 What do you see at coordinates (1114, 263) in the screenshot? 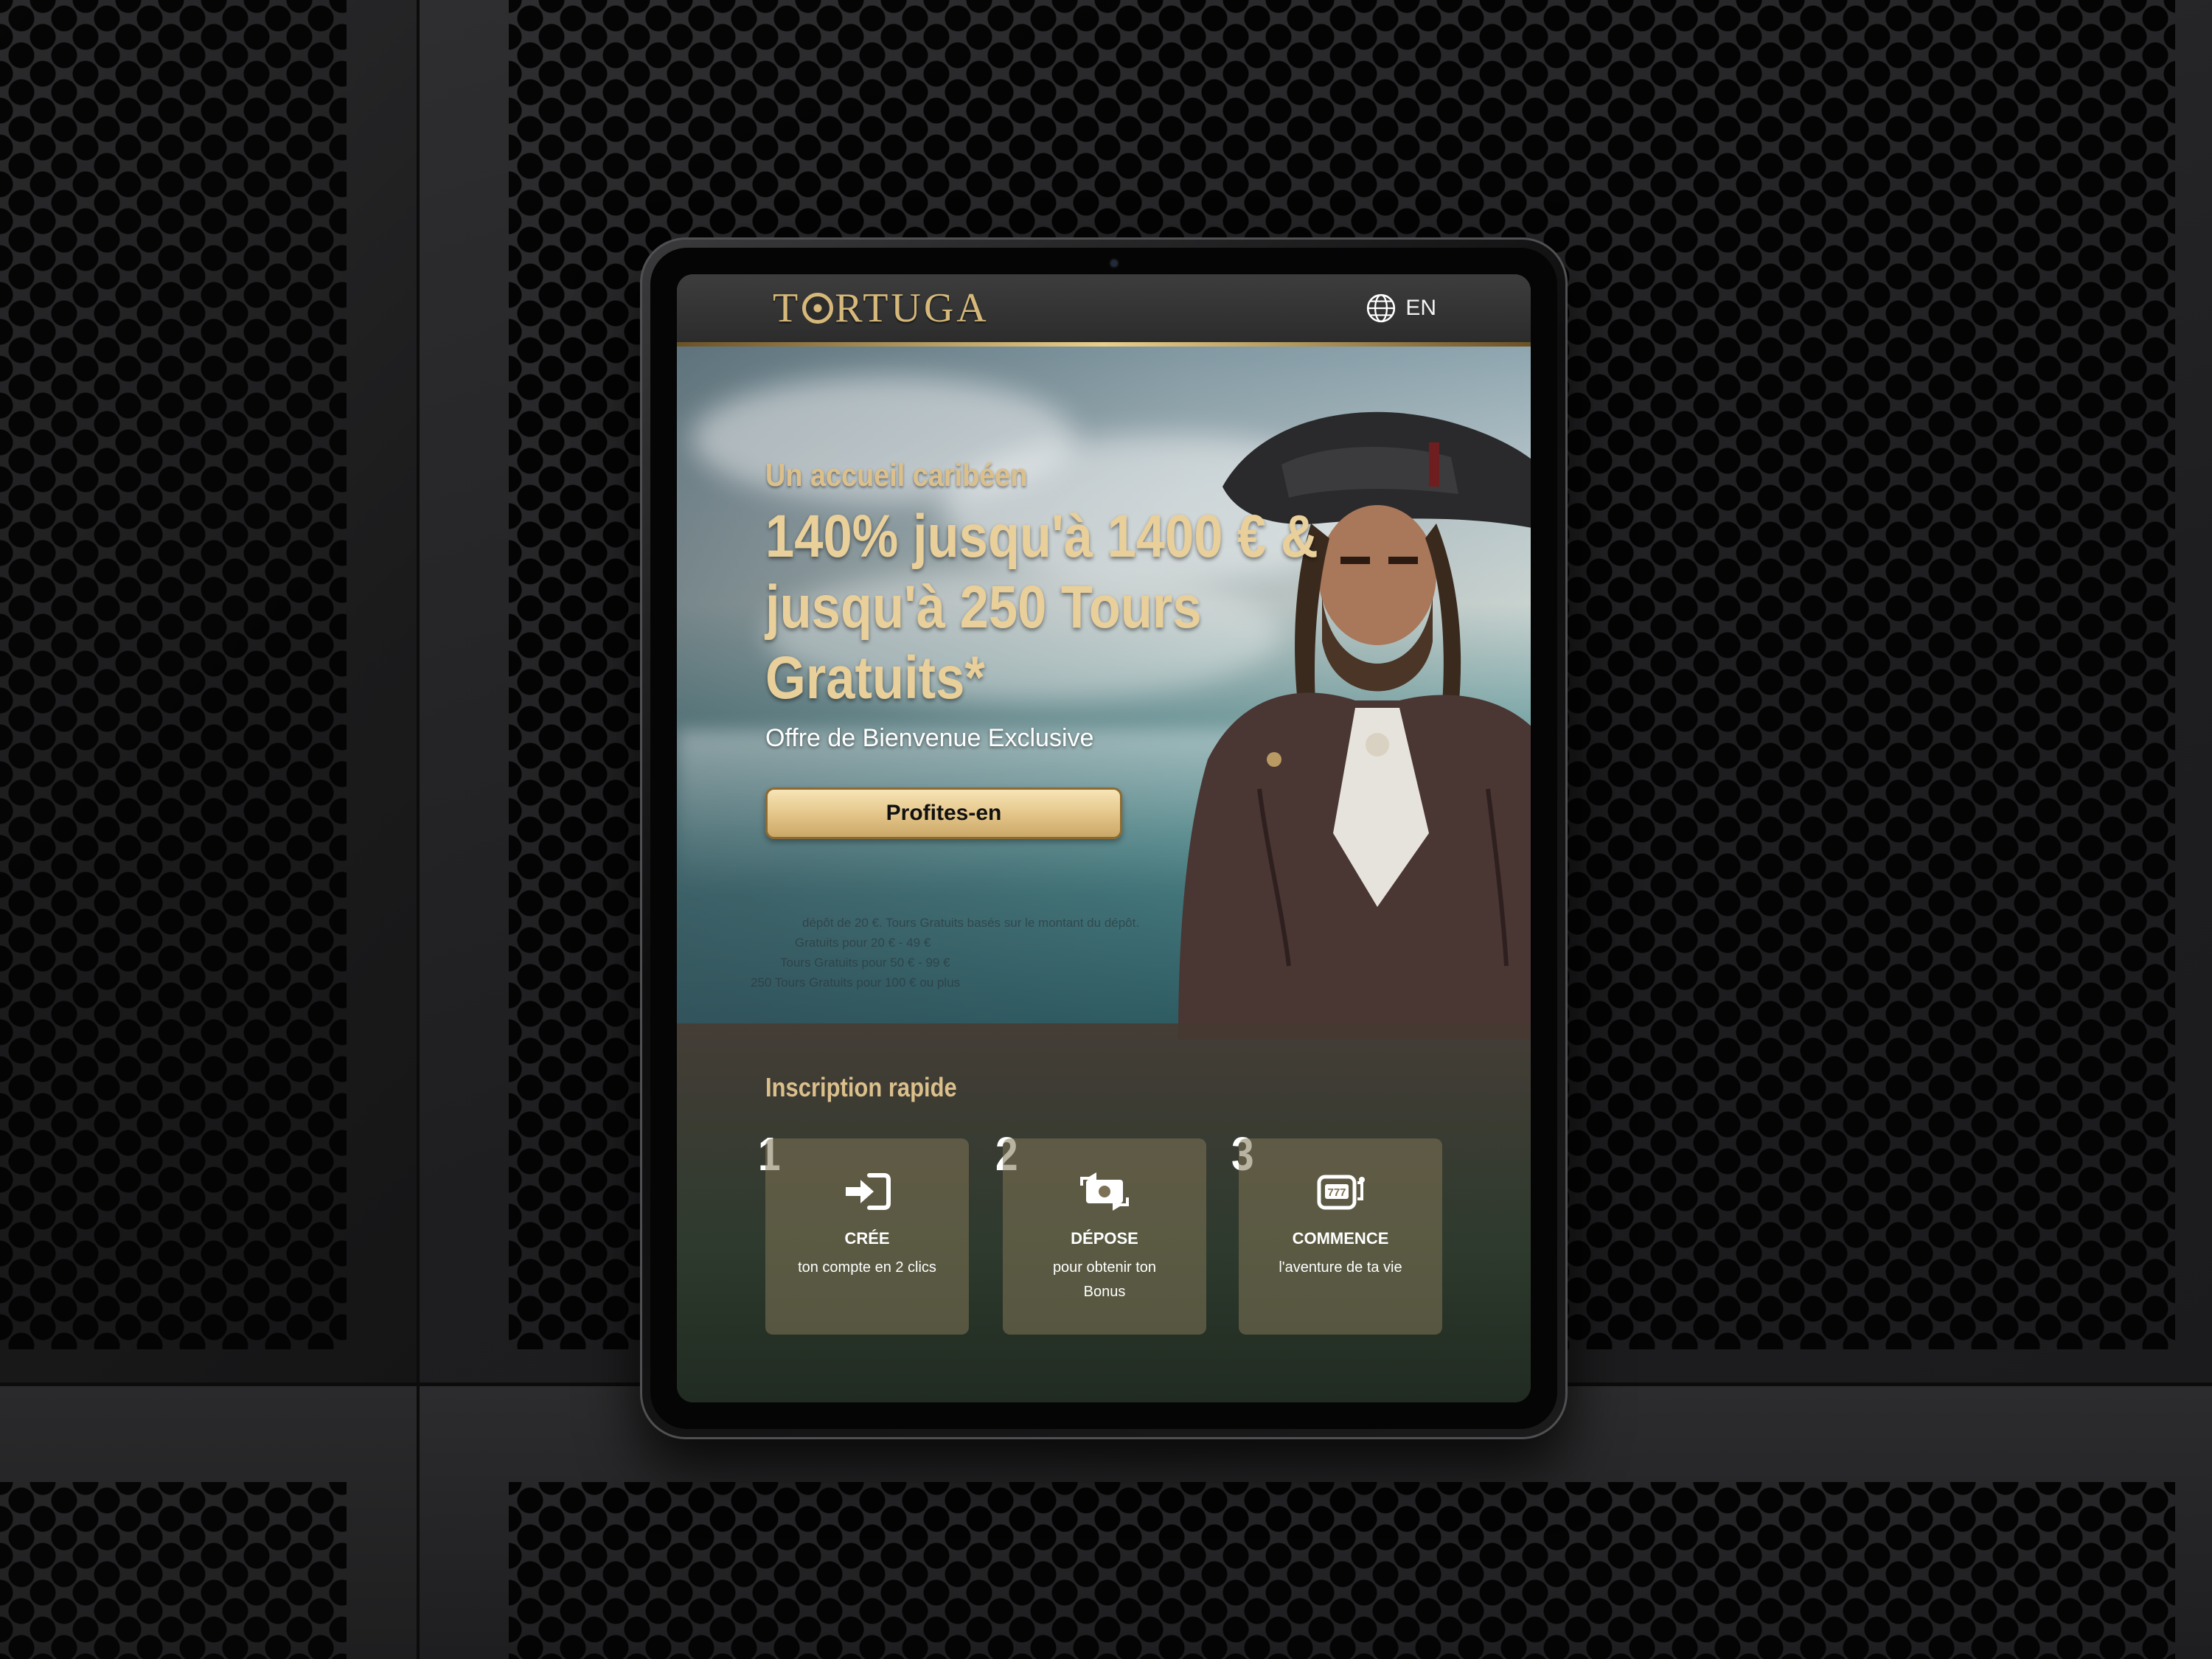
I see `camera-icon` at bounding box center [1114, 263].